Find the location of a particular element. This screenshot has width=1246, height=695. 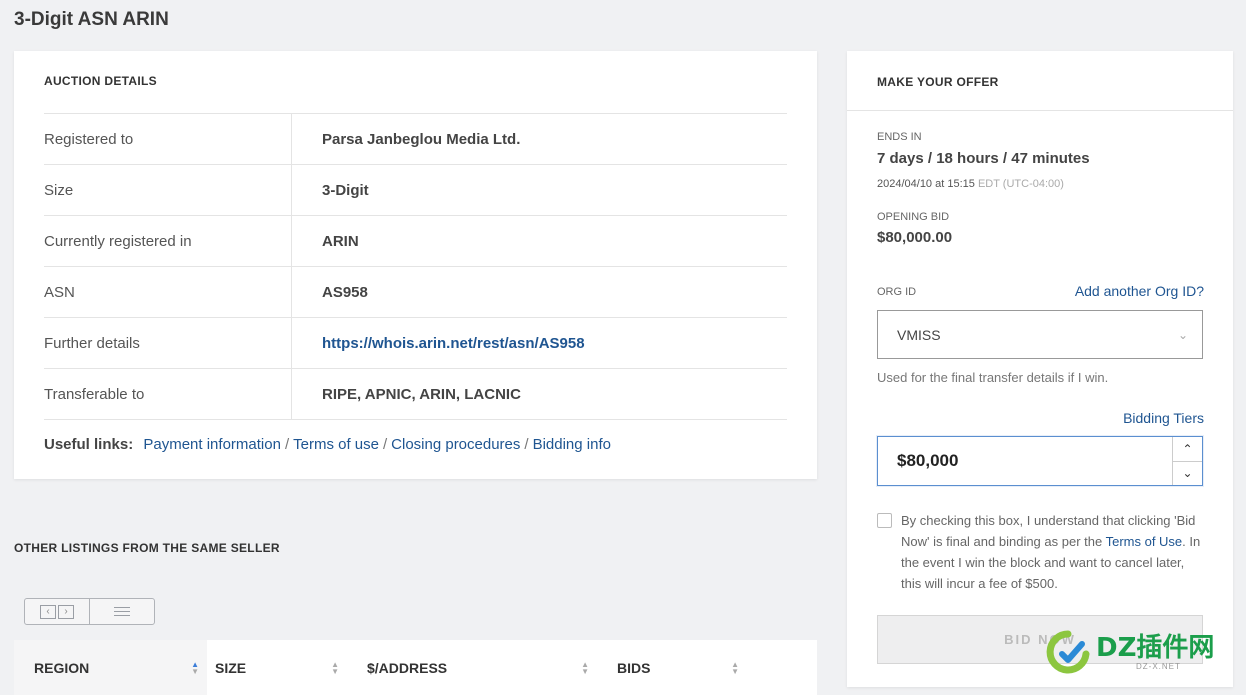

column-header-region: REGION ▲ ▼ is located at coordinates (110, 667).